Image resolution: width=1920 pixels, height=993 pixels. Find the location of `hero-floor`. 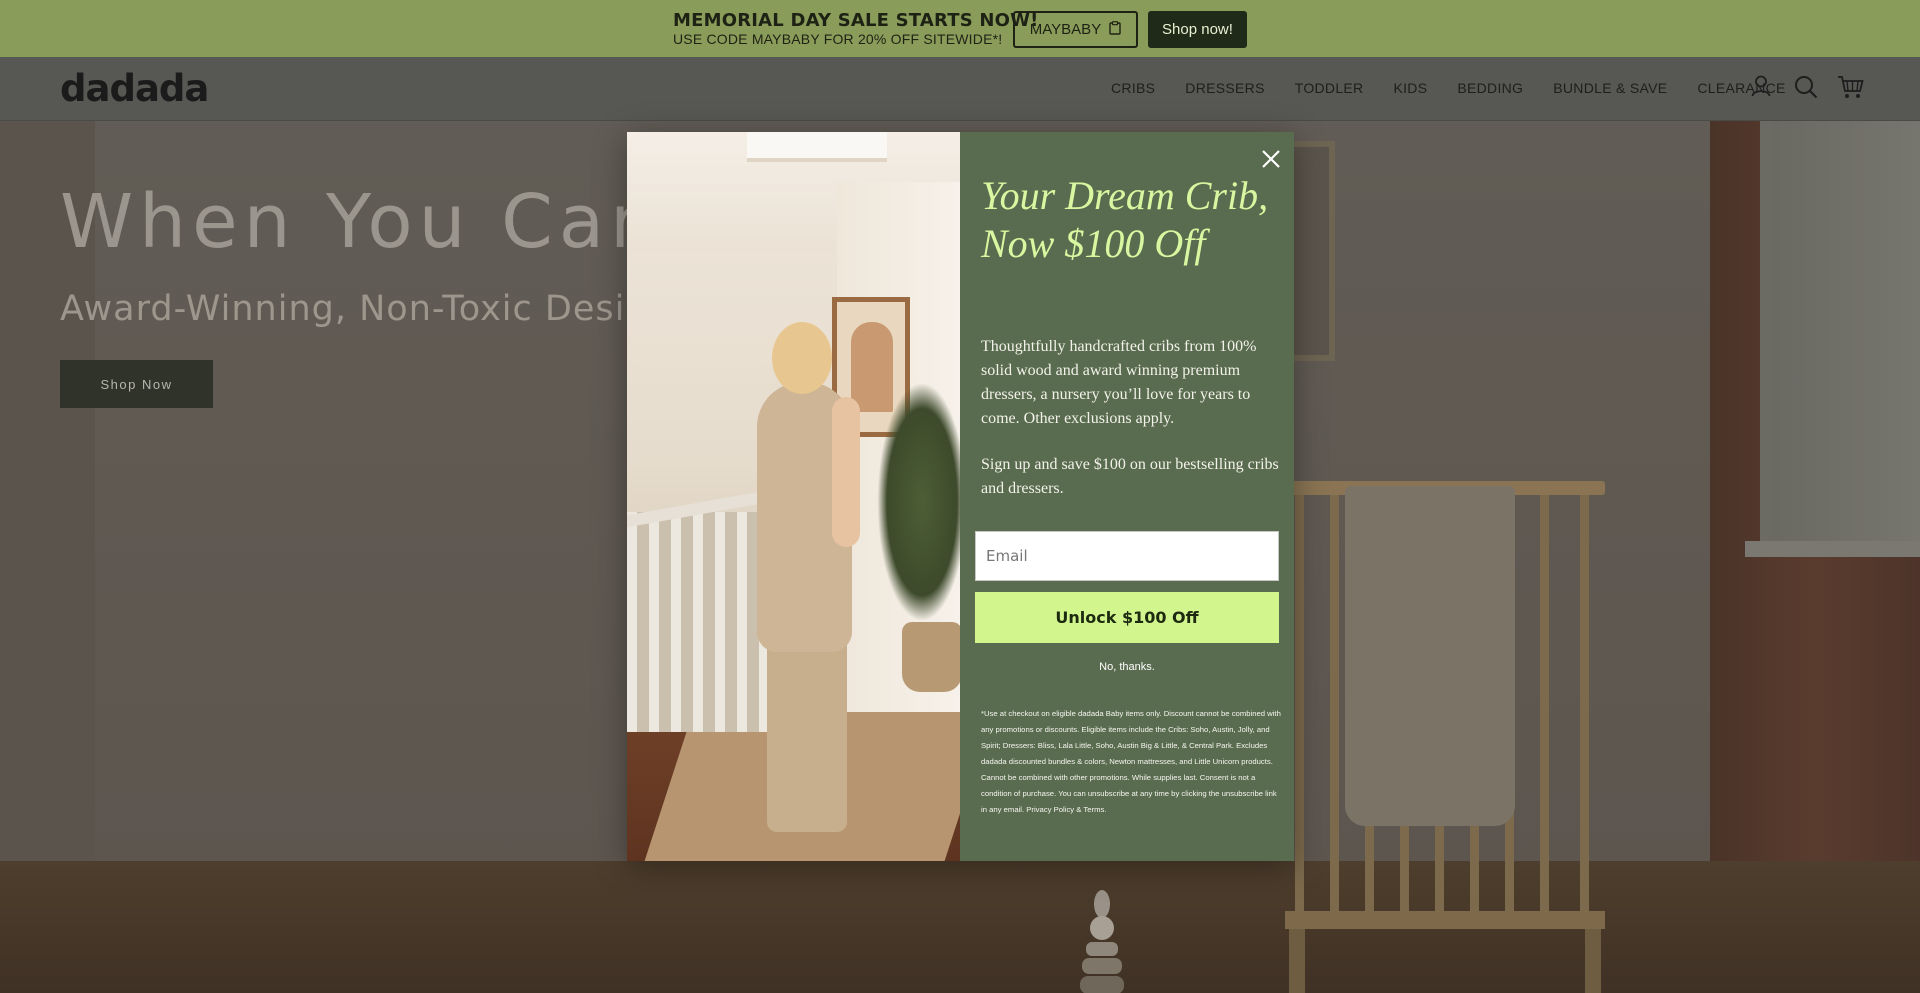

hero-floor is located at coordinates (960, 927).